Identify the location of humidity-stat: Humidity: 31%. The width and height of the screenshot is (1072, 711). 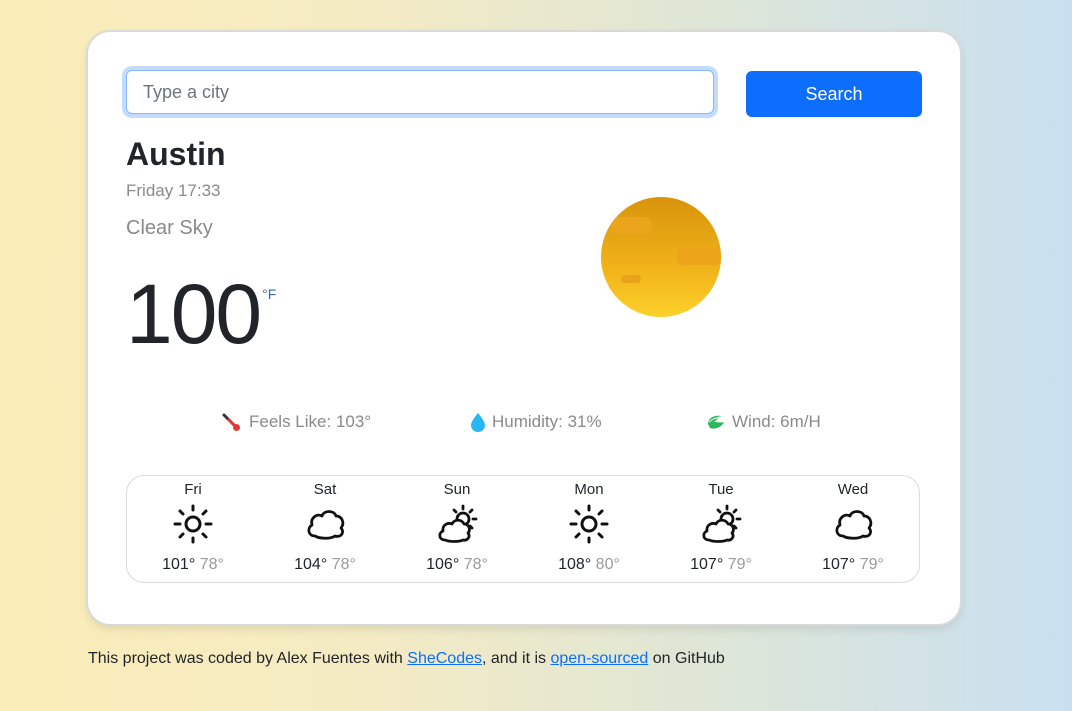
(536, 422).